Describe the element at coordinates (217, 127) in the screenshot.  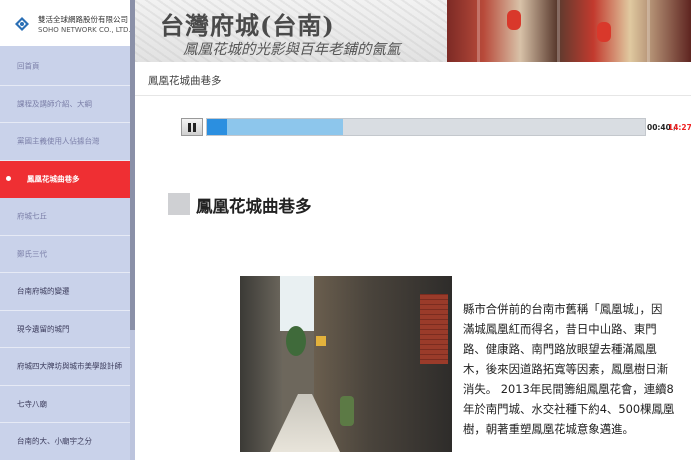
I see `progress-played` at that location.